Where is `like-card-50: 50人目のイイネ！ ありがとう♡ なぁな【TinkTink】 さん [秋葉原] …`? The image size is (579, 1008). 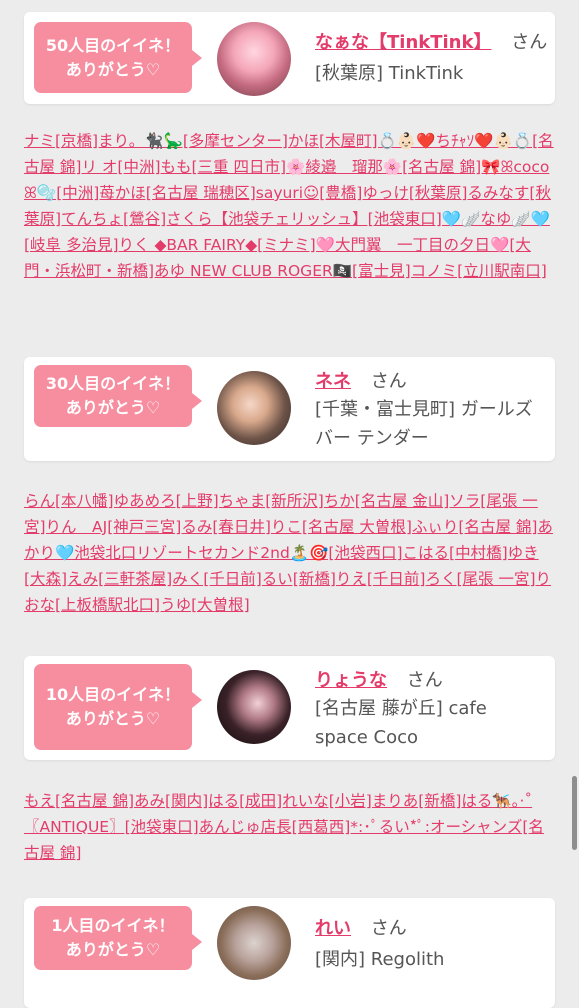 like-card-50: 50人目のイイネ！ ありがとう♡ なぁな【TinkTink】 さん [秋葉原] … is located at coordinates (289, 58).